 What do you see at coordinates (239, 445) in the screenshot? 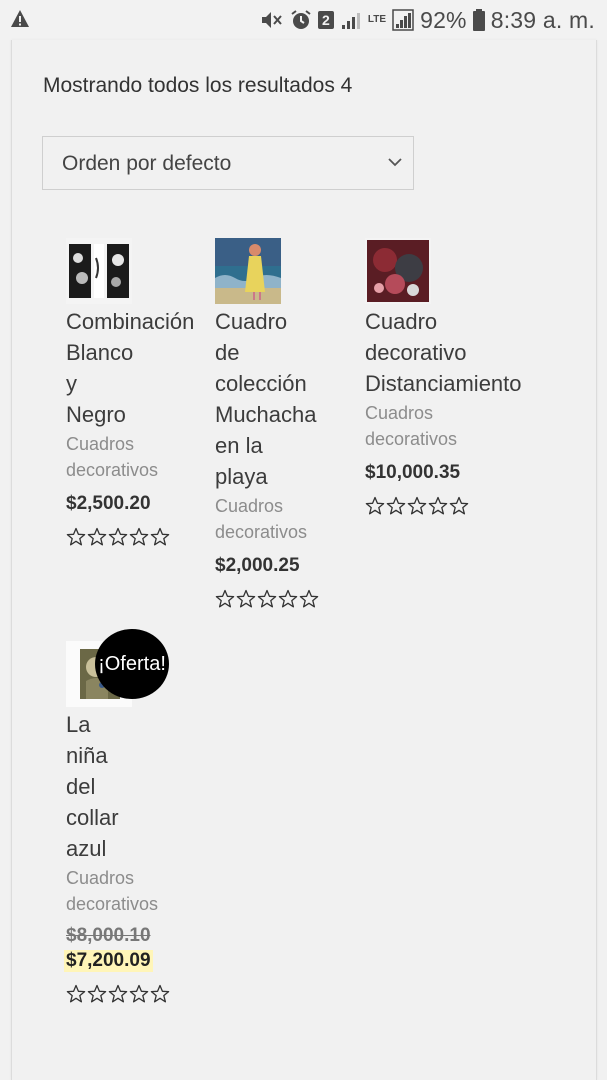
I see `title-line: en la` at bounding box center [239, 445].